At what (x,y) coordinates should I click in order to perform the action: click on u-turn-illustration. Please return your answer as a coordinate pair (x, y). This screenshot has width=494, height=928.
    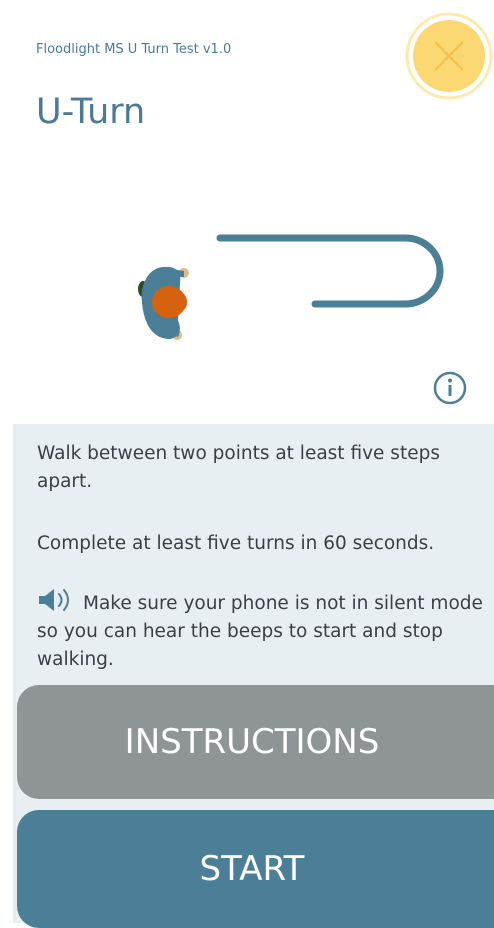
    Looking at the image, I should click on (291, 287).